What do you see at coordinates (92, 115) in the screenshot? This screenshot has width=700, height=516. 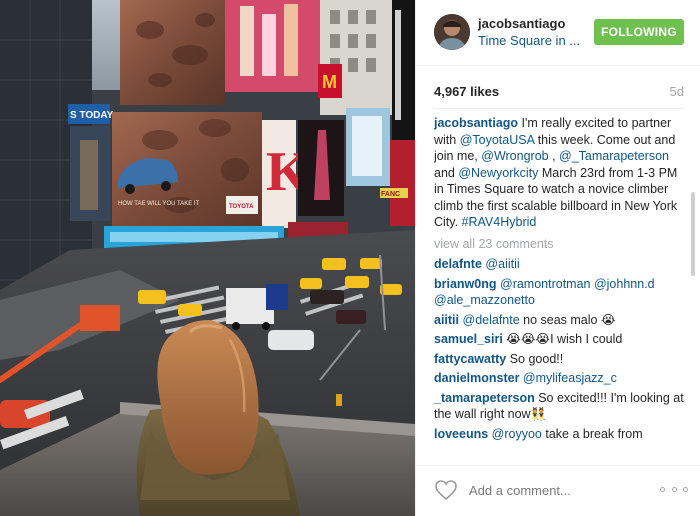 I see `today-sign-text: S TODAY` at bounding box center [92, 115].